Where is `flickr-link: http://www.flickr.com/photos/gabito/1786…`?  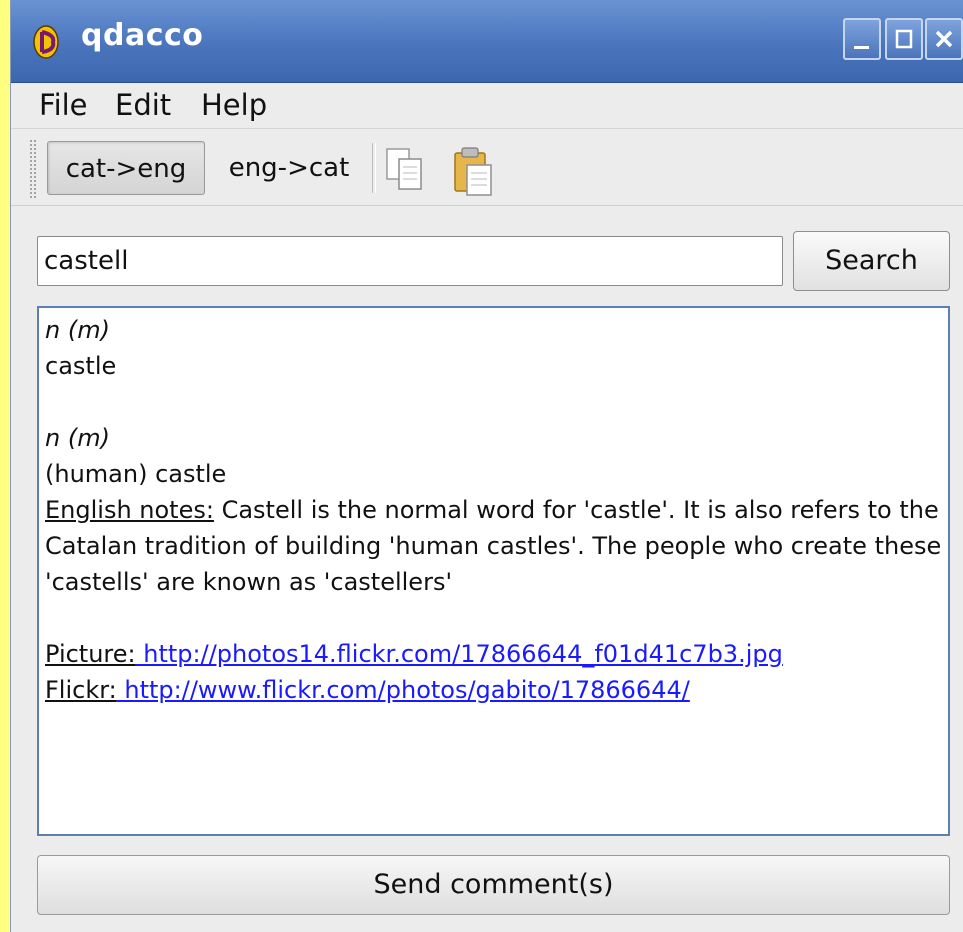
flickr-link: http://www.flickr.com/photos/gabito/1786… is located at coordinates (403, 690).